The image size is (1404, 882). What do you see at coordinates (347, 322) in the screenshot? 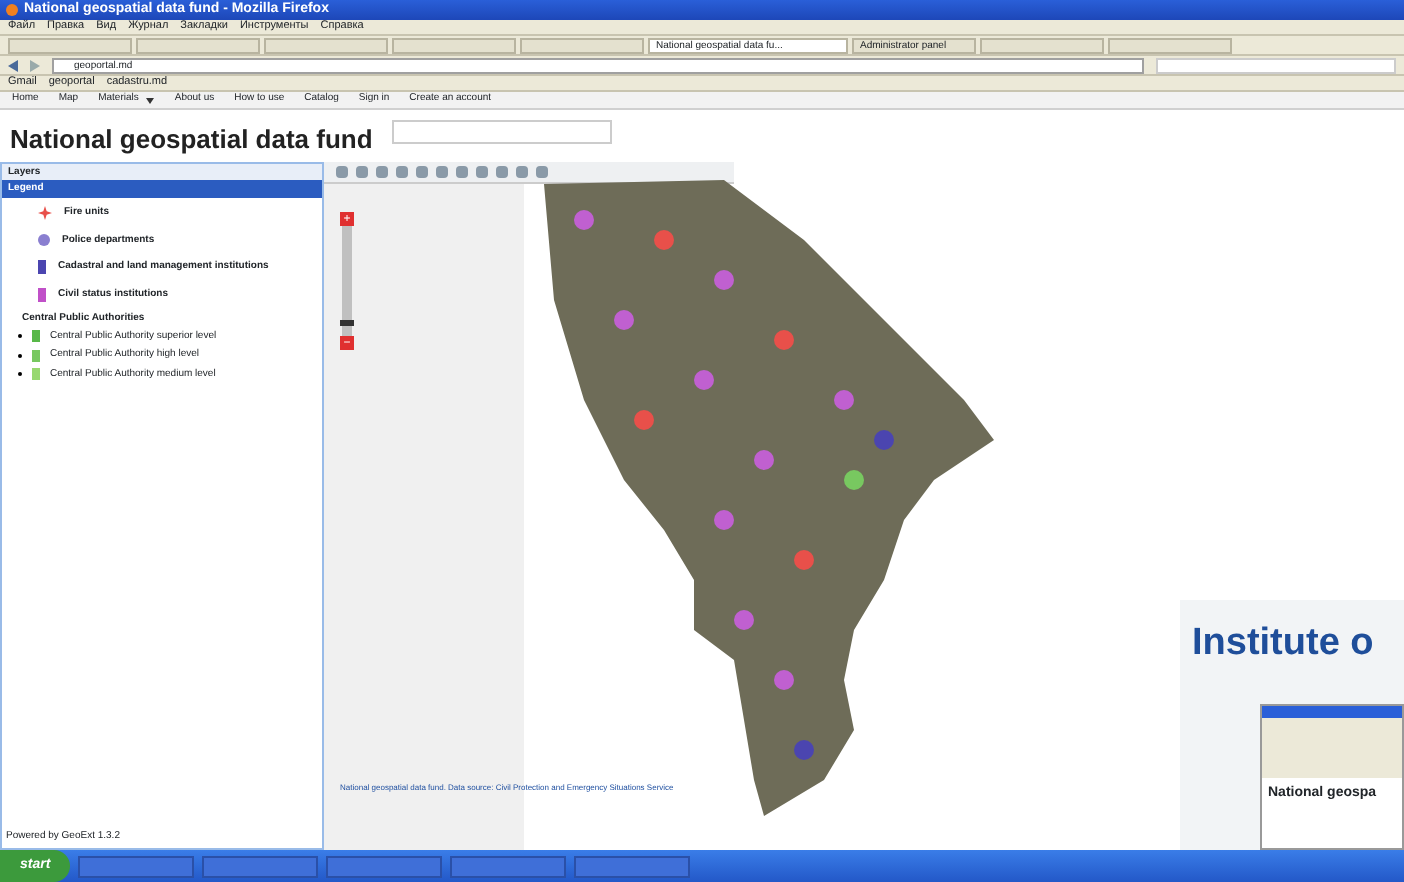
I see `zoom-slider-thumb` at bounding box center [347, 322].